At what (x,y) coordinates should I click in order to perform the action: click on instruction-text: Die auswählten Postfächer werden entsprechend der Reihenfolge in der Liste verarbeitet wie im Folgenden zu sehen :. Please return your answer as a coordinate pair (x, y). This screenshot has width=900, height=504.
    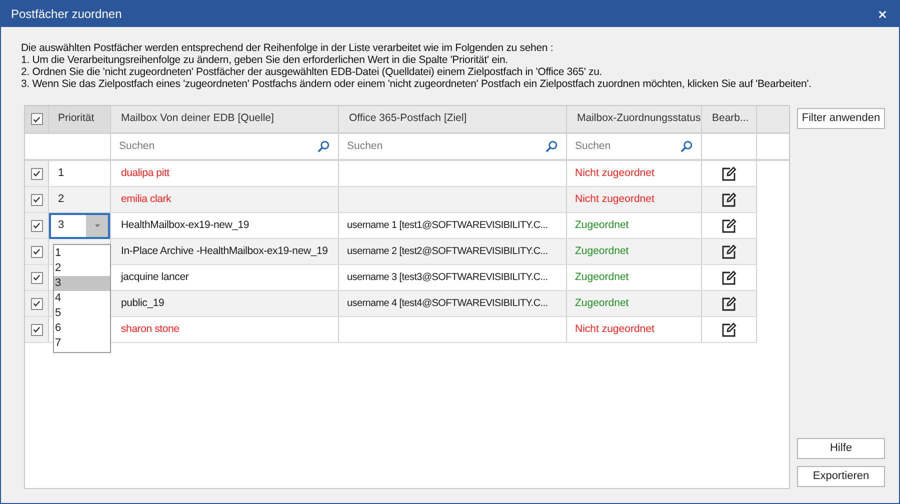
    Looking at the image, I should click on (287, 48).